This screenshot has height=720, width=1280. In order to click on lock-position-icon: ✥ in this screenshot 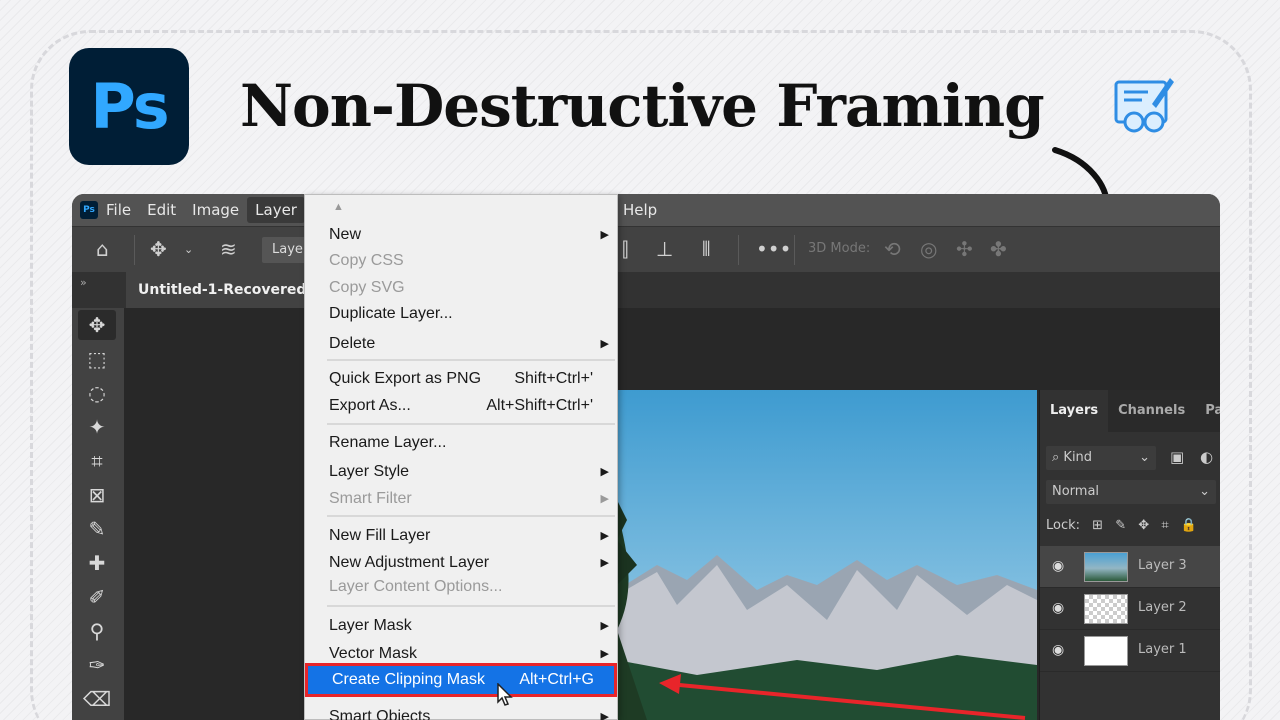, I will do `click(1143, 525)`.